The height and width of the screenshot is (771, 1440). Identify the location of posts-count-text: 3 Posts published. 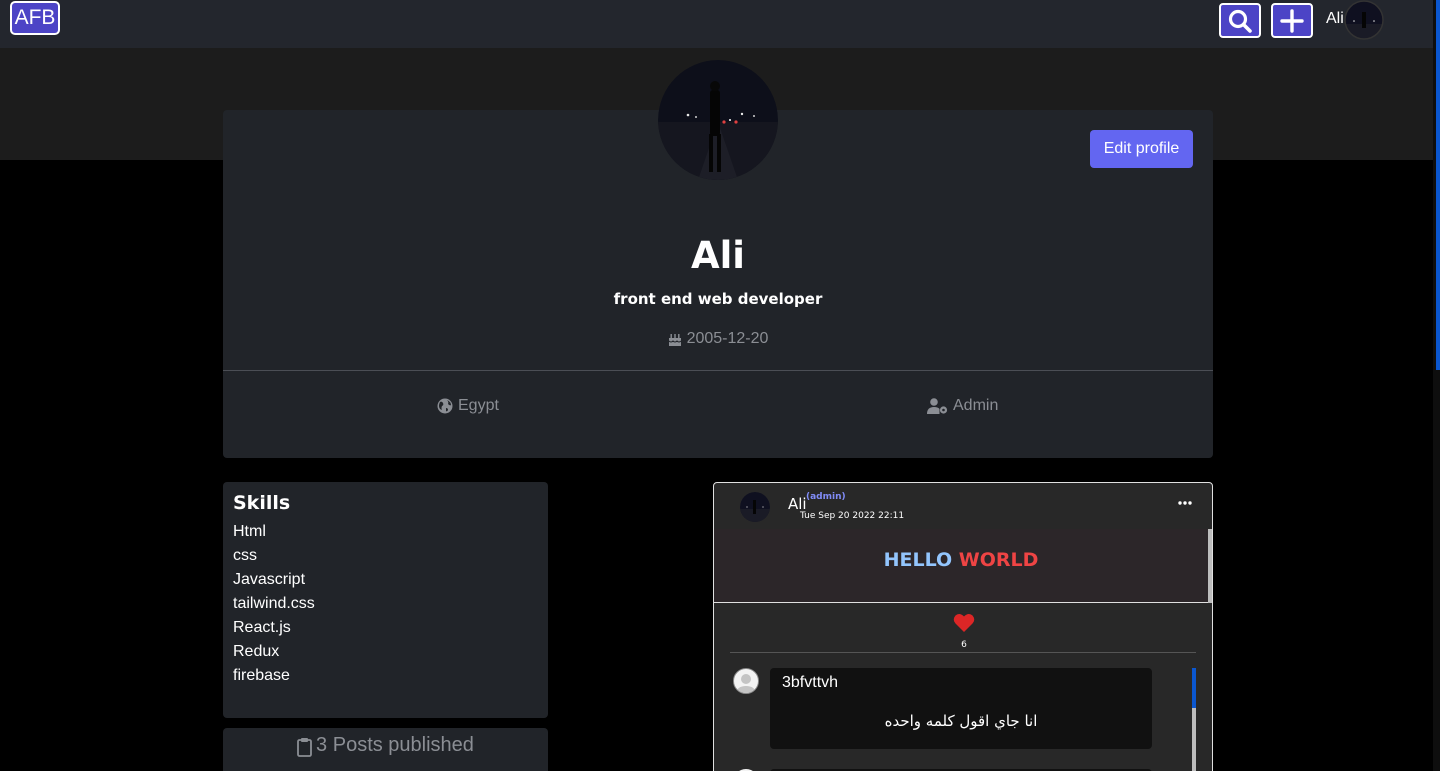
(395, 745).